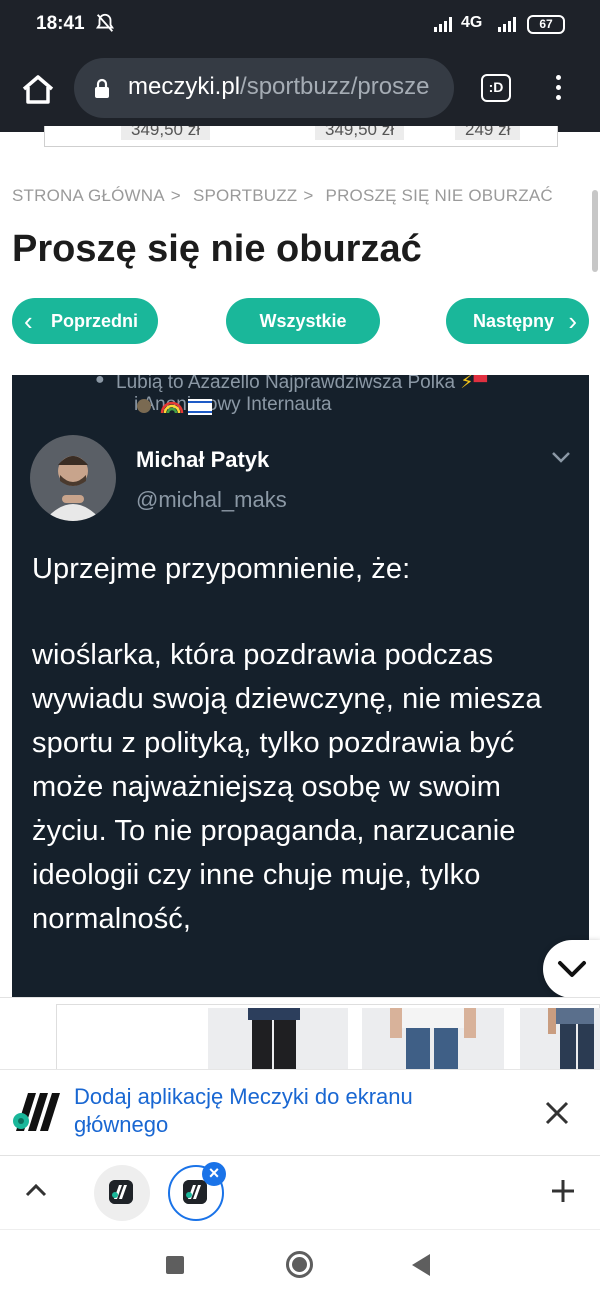 Image resolution: width=600 pixels, height=1300 pixels. I want to click on breadcrumb-home: STRONA GŁÓWNA, so click(88, 195).